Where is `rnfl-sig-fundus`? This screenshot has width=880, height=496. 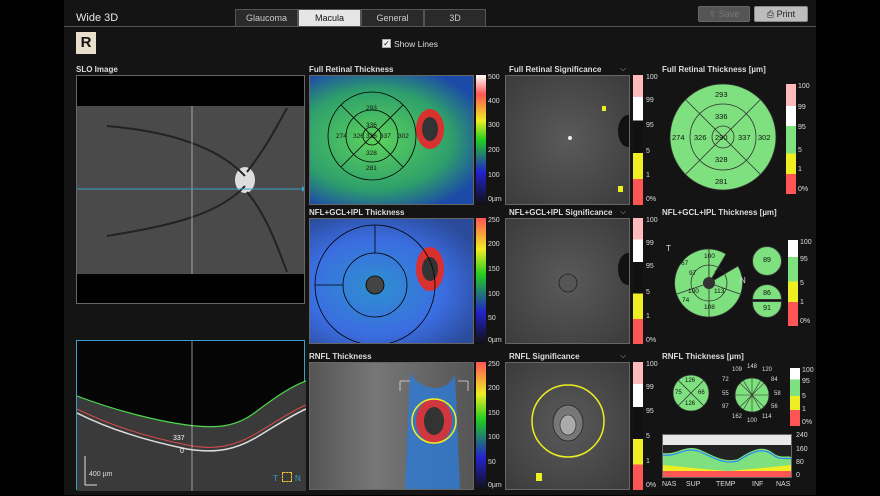
rnfl-sig-fundus is located at coordinates (568, 432).